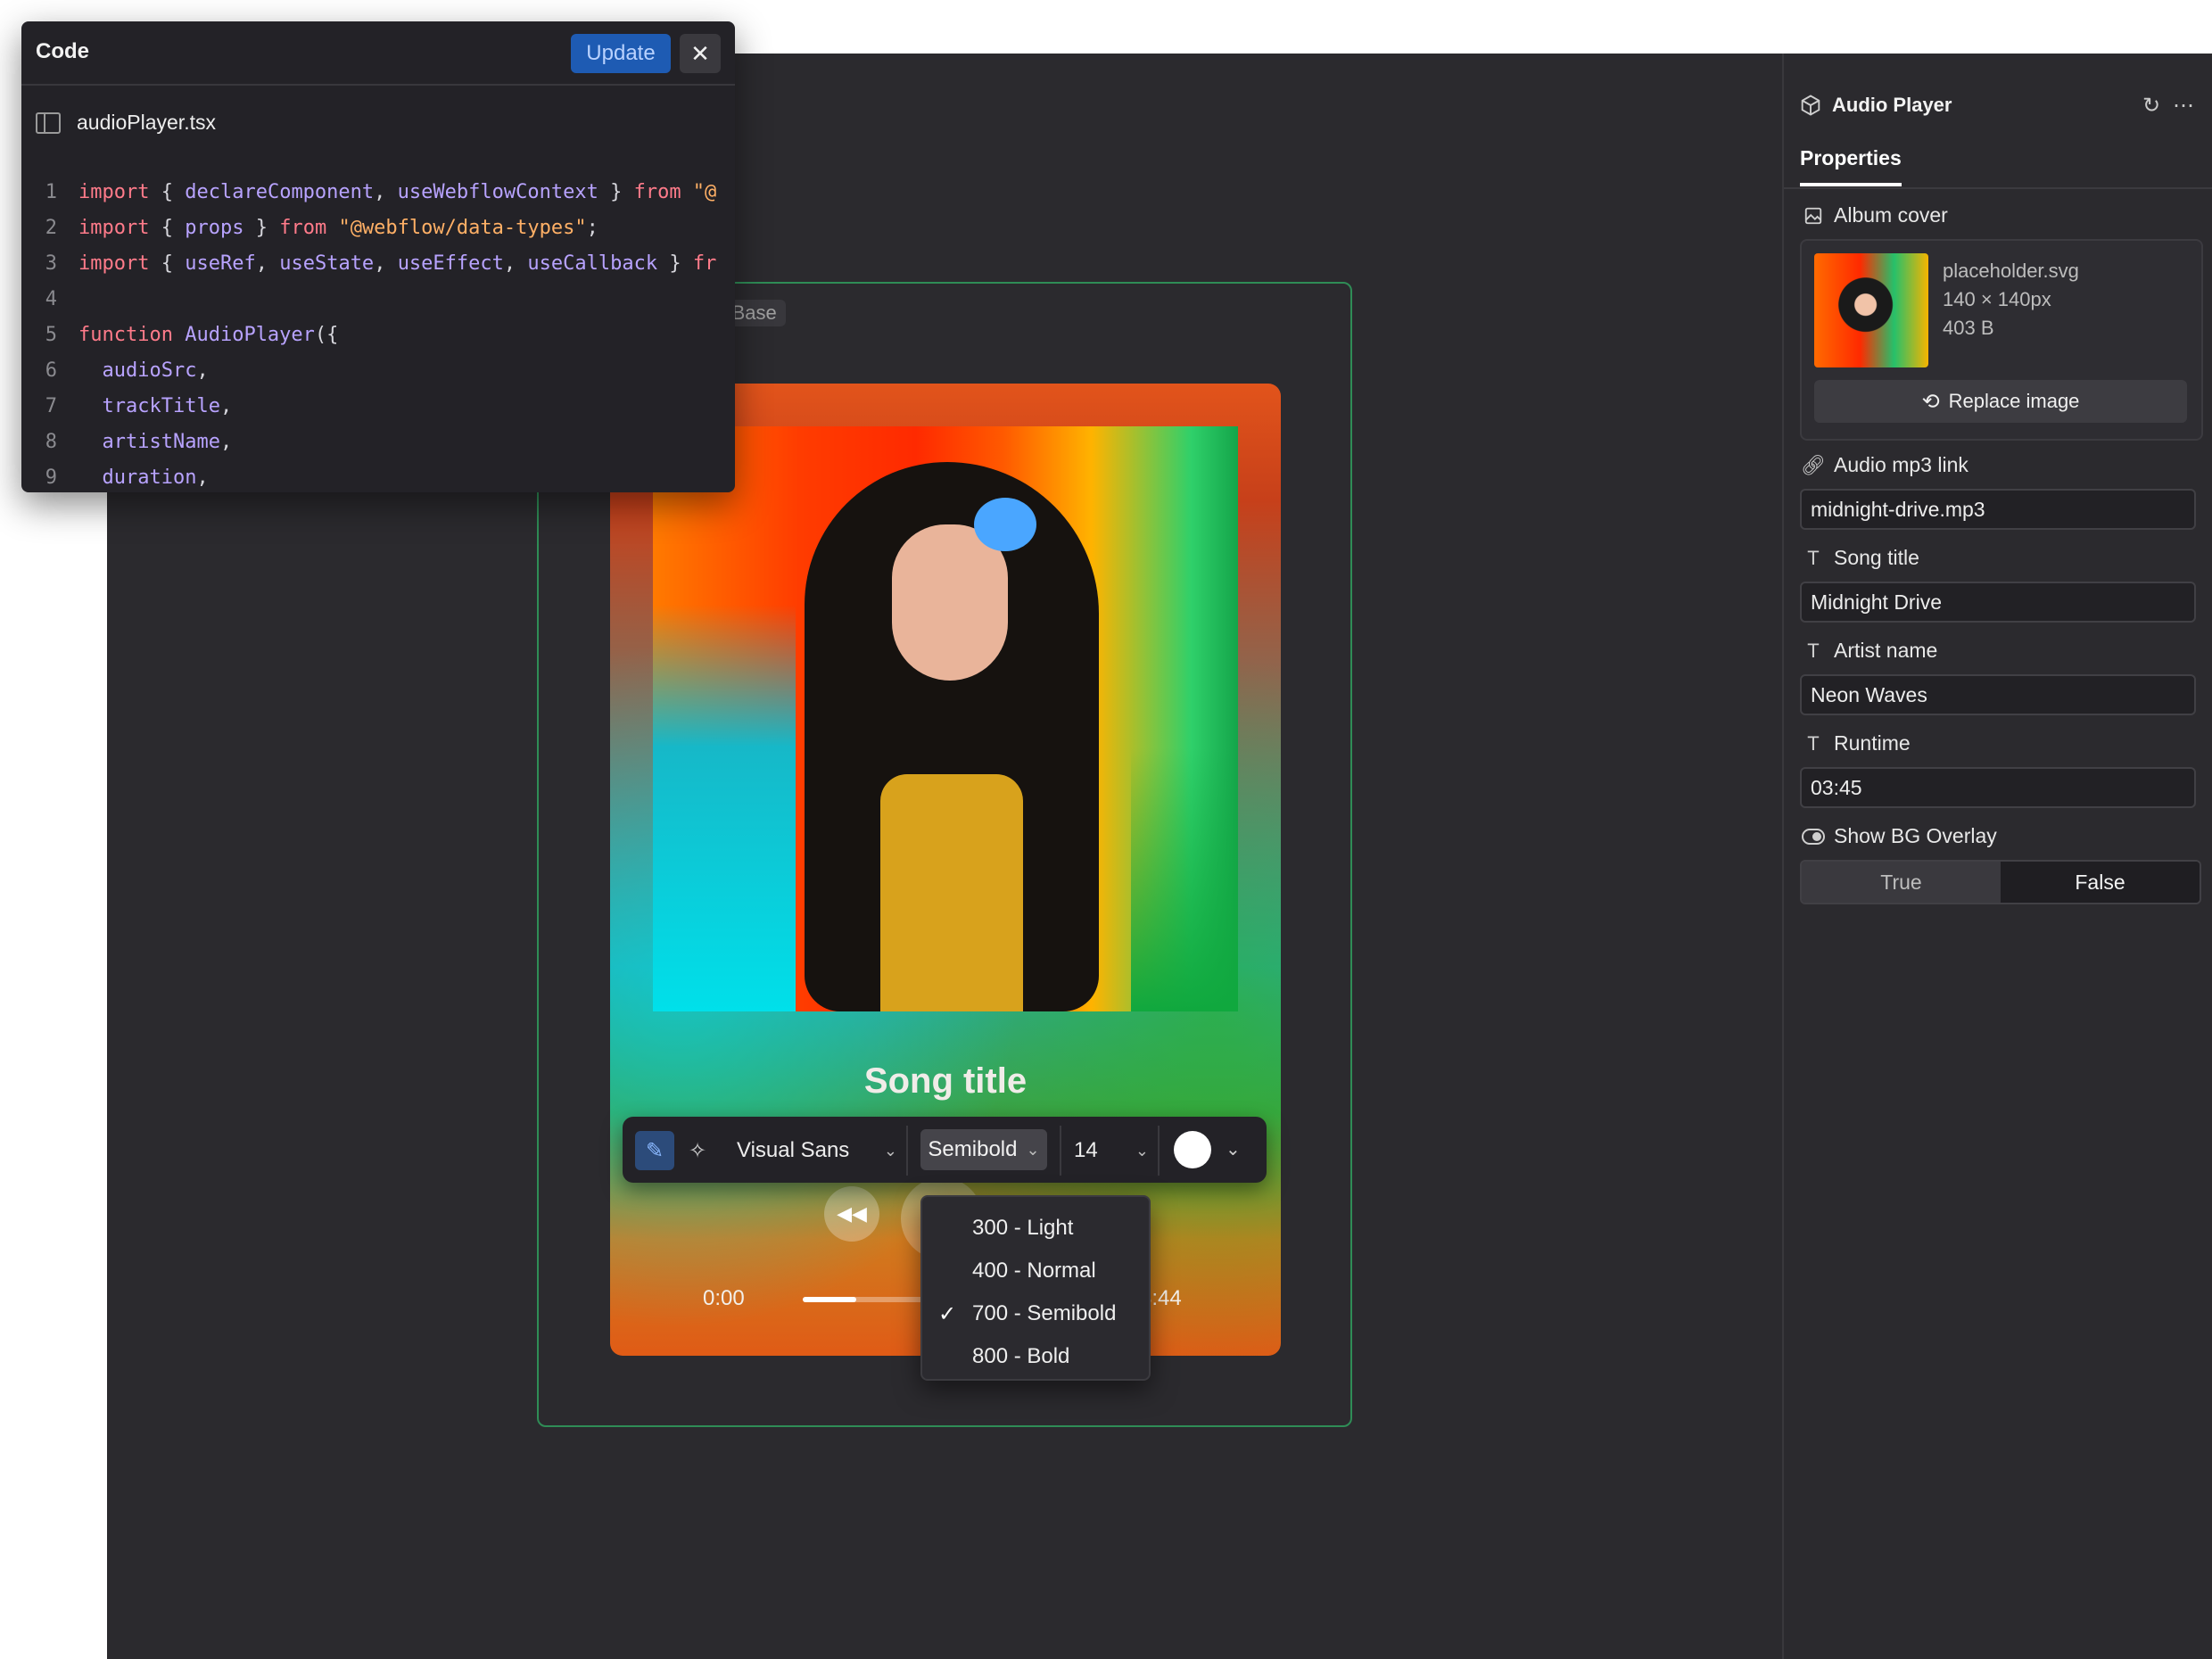  Describe the element at coordinates (947, 1314) in the screenshot. I see `check-icon: ✓` at that location.